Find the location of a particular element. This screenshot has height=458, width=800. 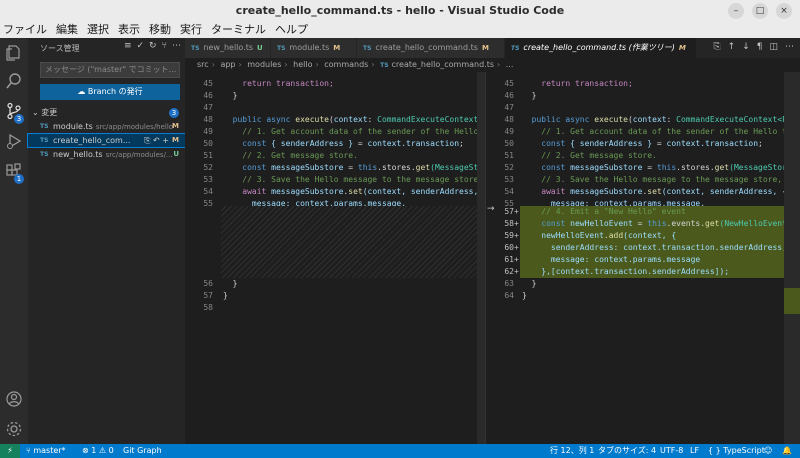

changed-file-row: TS module.ts src/app/modules/hello M is located at coordinates (106, 126).